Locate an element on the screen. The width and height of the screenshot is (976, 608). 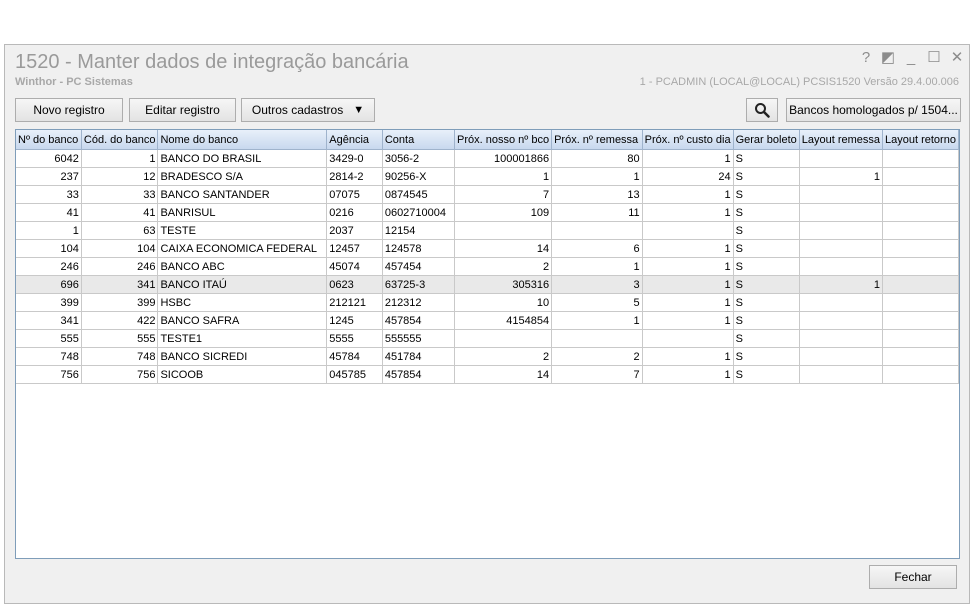
table-cell: 305316 is located at coordinates (503, 284).